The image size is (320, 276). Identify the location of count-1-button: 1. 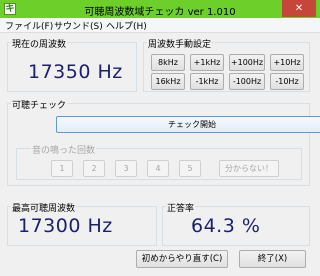
(62, 168).